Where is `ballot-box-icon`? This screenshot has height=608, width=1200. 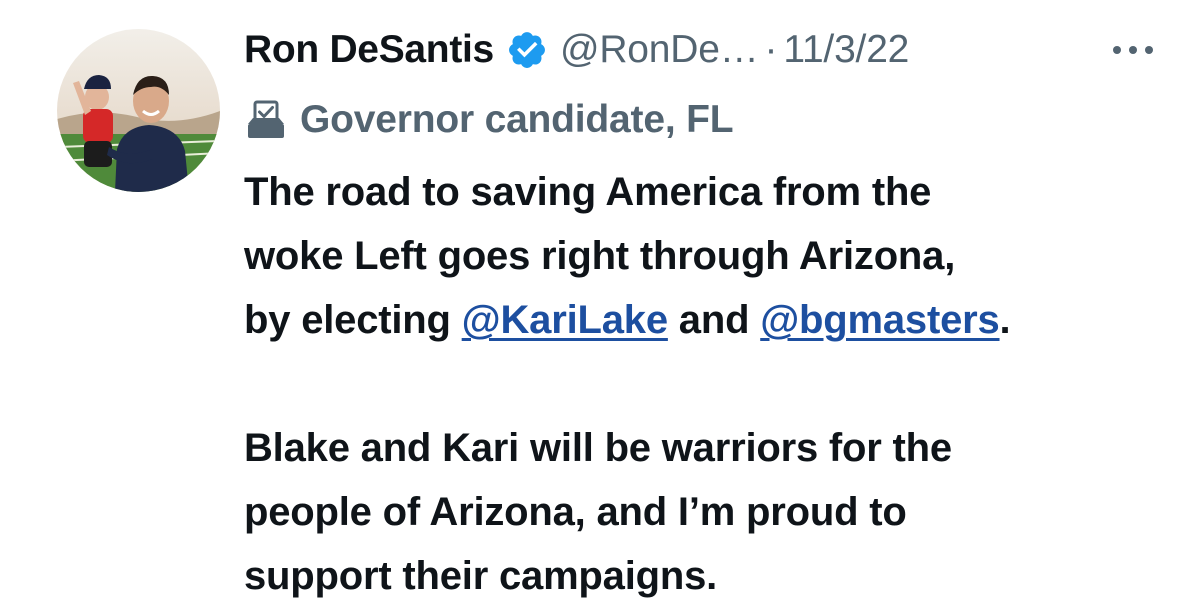 ballot-box-icon is located at coordinates (266, 120).